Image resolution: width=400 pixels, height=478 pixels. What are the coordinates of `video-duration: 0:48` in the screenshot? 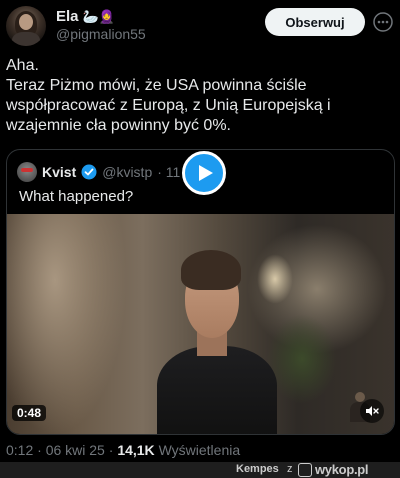 It's located at (29, 413).